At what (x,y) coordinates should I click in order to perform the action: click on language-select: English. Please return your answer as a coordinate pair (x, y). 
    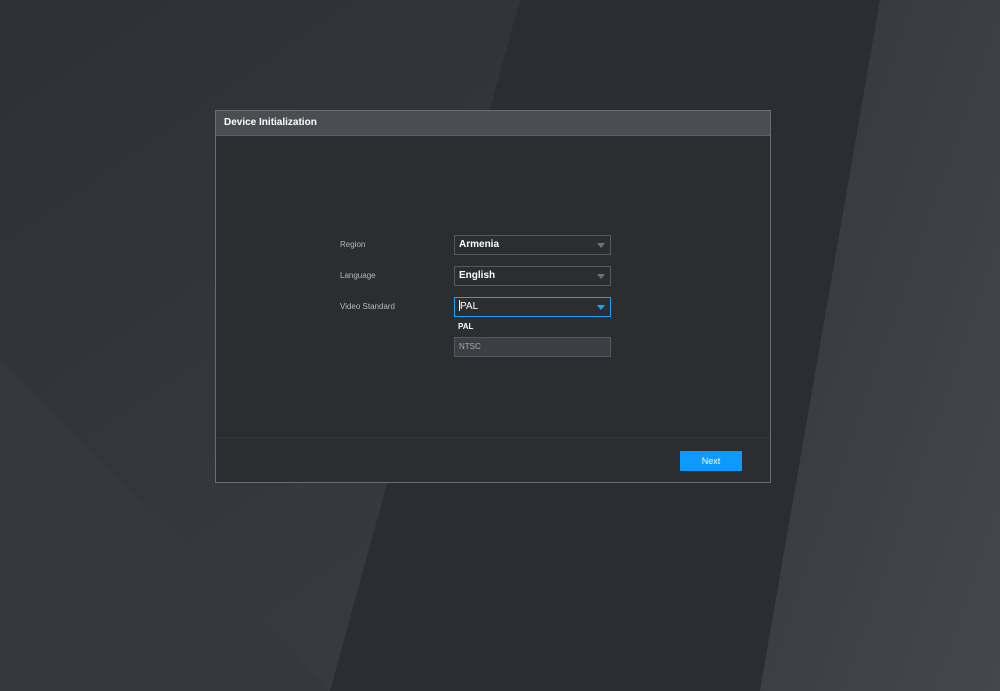
    Looking at the image, I should click on (532, 276).